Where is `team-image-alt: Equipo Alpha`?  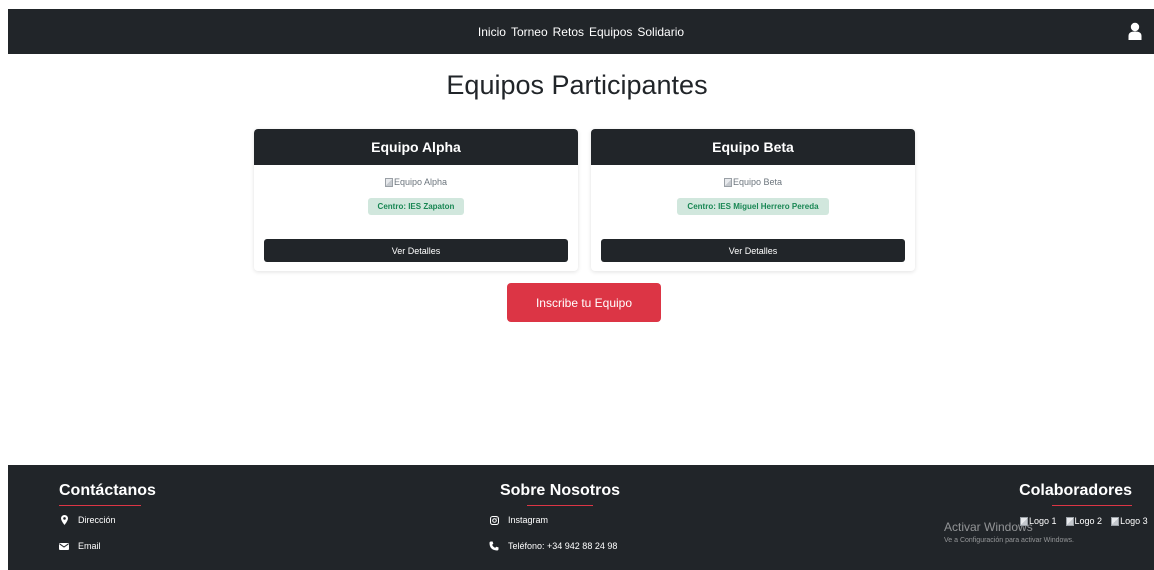 team-image-alt: Equipo Alpha is located at coordinates (420, 182).